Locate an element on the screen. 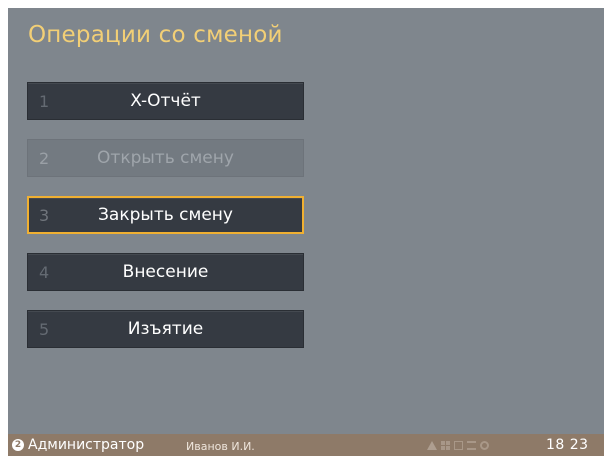  menu-item-cash-out: 5 Изъятие is located at coordinates (165, 329).